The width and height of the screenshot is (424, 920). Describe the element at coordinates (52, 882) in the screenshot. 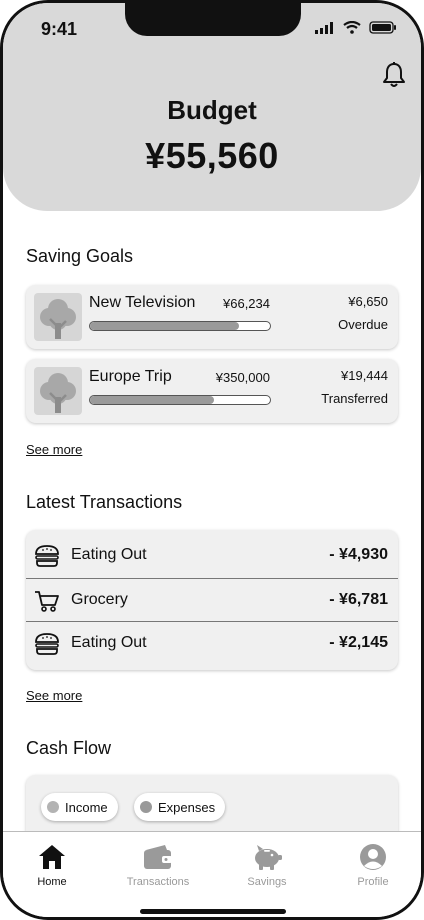

I see `tab-label: Home` at that location.